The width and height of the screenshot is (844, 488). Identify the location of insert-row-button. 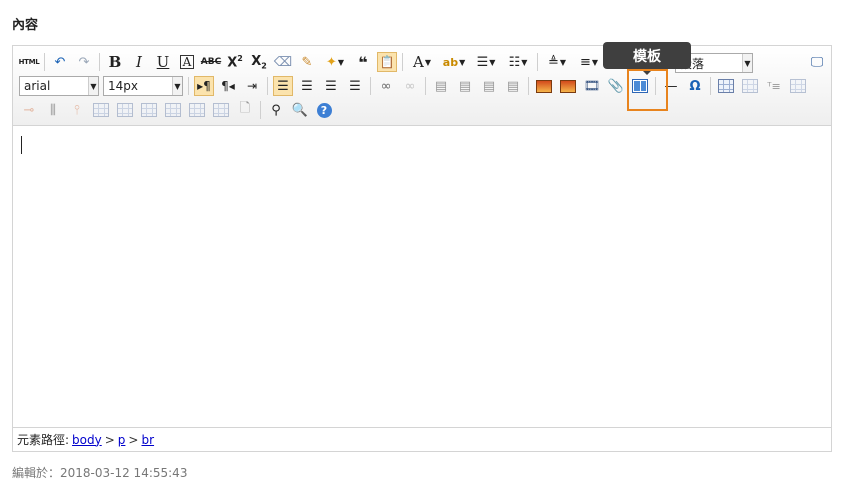
(798, 86).